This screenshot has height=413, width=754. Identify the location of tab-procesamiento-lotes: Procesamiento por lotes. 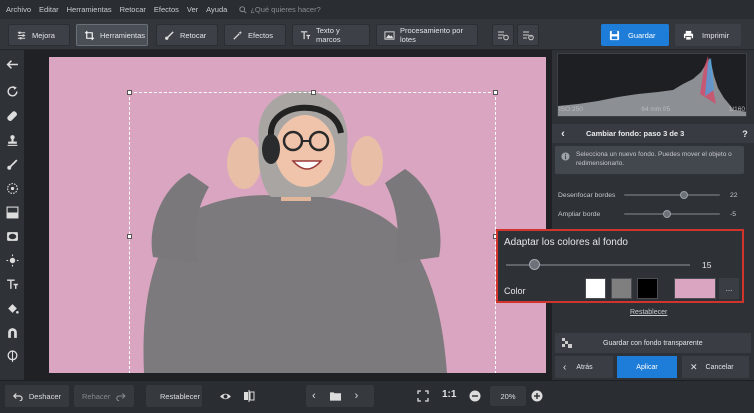
(427, 35).